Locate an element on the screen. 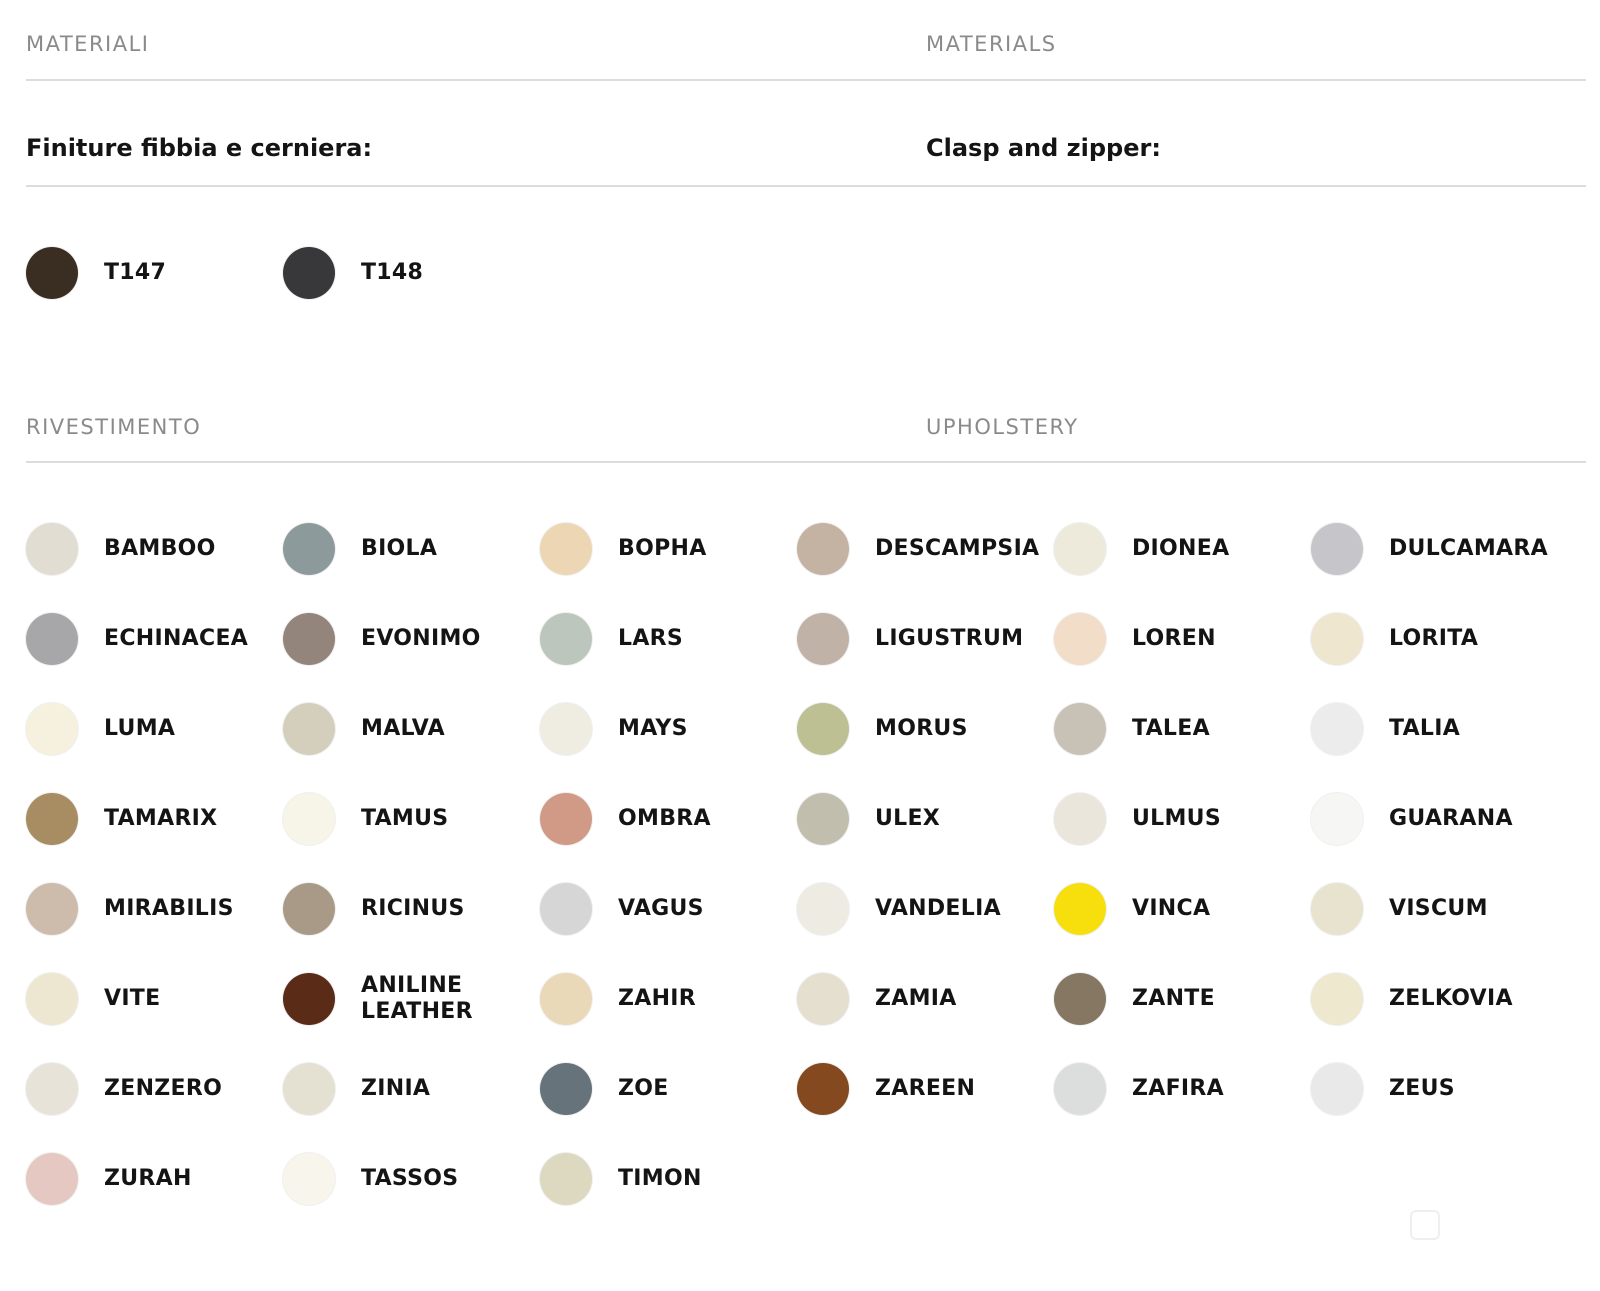 The height and width of the screenshot is (1291, 1600). swatch-label: LUMA is located at coordinates (140, 728).